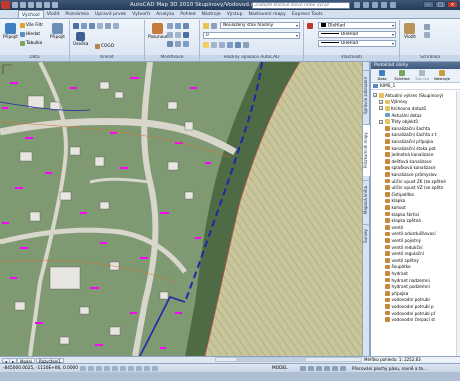  I want to click on tab-survey: Survey, so click(366, 236).